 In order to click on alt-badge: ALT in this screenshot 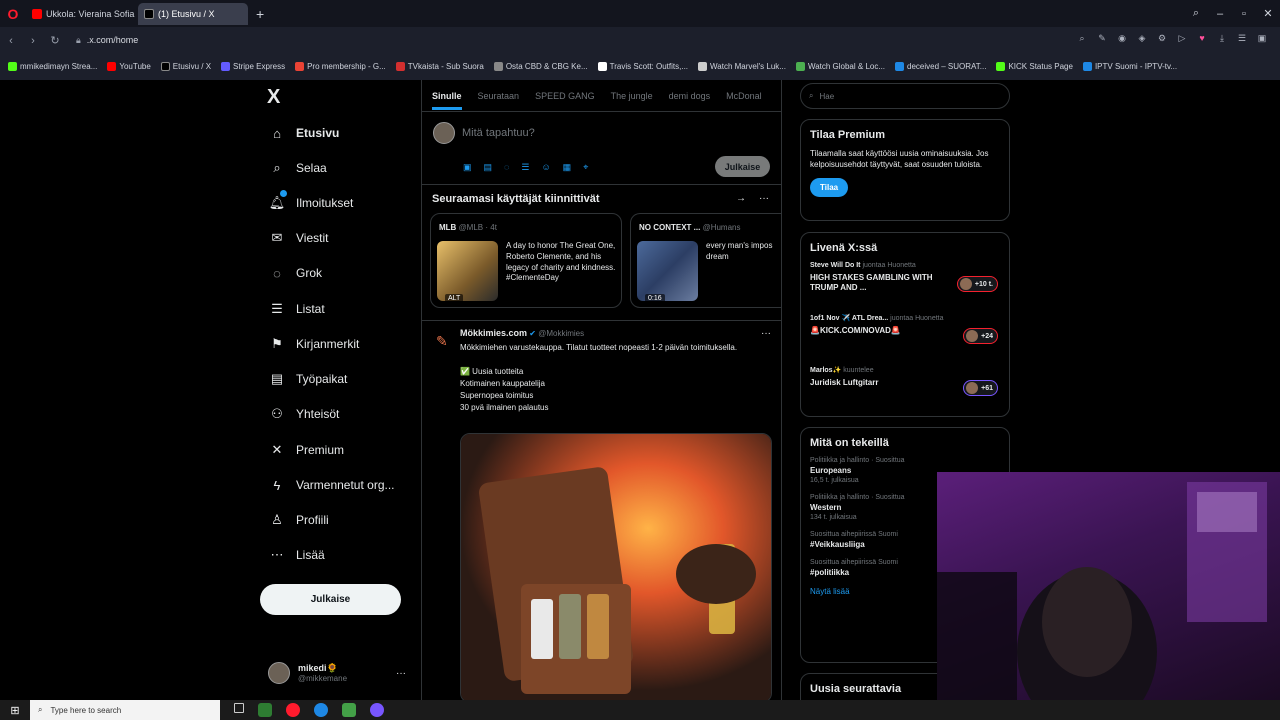, I will do `click(454, 298)`.